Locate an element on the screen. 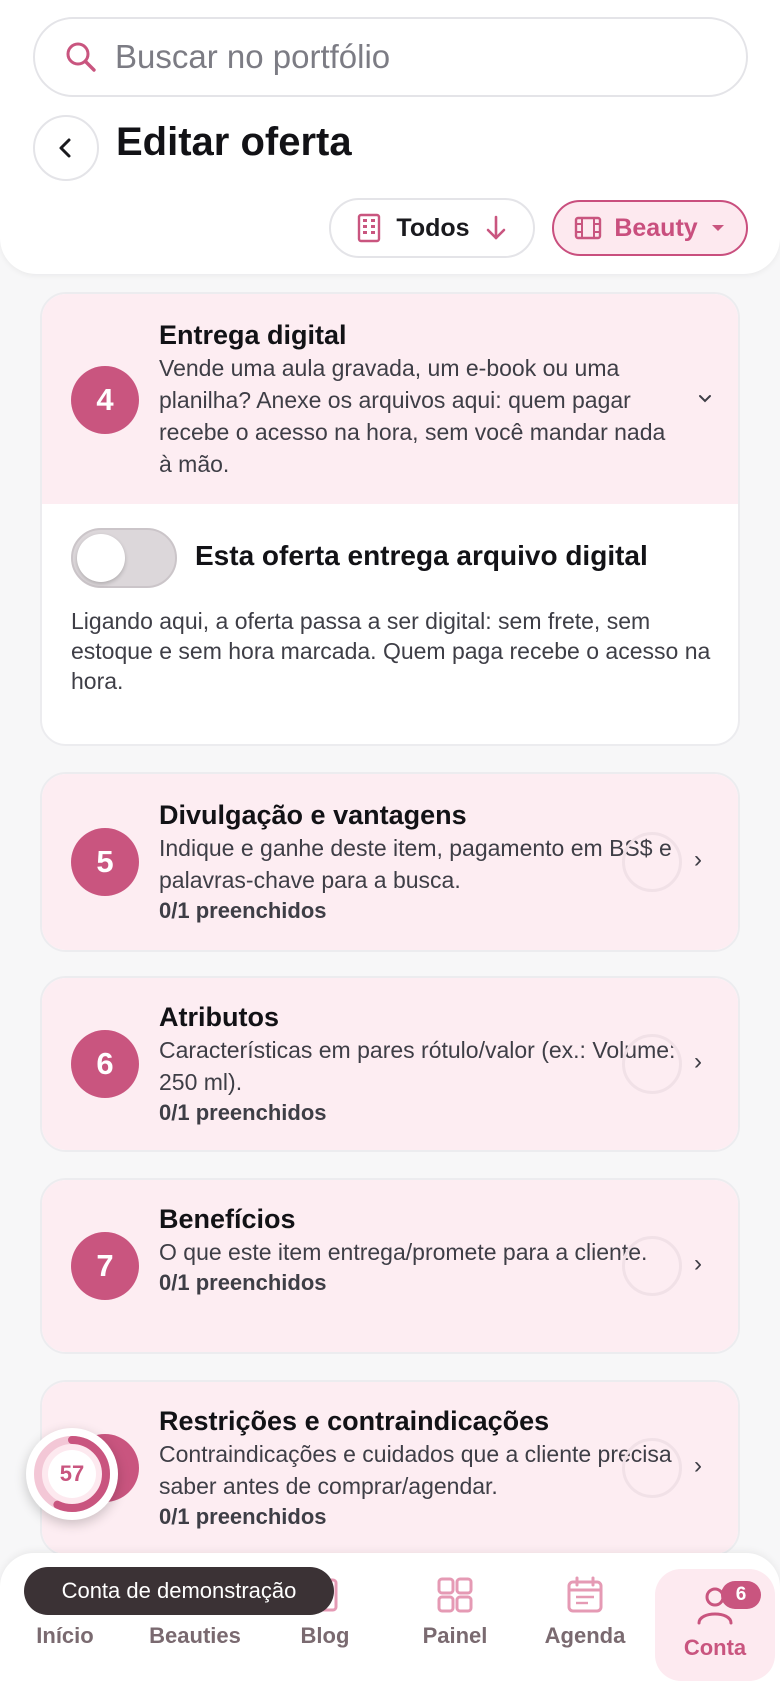 Image resolution: width=780 pixels, height=1688 pixels. demo-account-pill: Conta de demonstração is located at coordinates (179, 1591).